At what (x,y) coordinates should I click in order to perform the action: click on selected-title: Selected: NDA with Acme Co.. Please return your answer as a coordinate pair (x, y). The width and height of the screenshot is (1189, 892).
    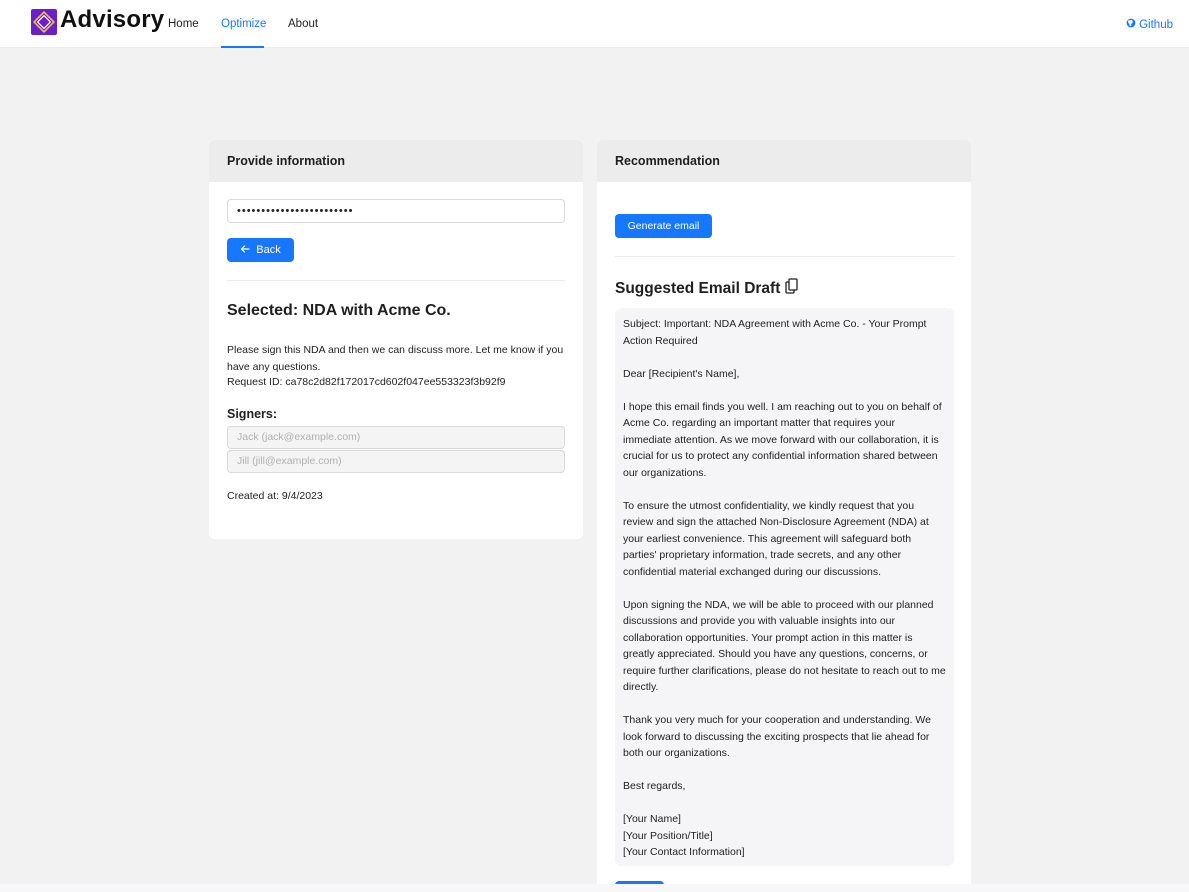
    Looking at the image, I should click on (339, 310).